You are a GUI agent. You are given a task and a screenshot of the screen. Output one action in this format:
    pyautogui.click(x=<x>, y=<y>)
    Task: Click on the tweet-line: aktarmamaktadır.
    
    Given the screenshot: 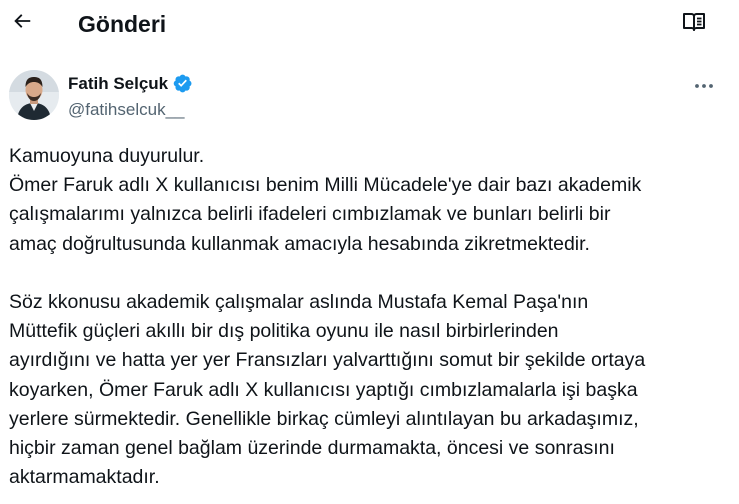 What is the action you would take?
    pyautogui.click(x=84, y=477)
    